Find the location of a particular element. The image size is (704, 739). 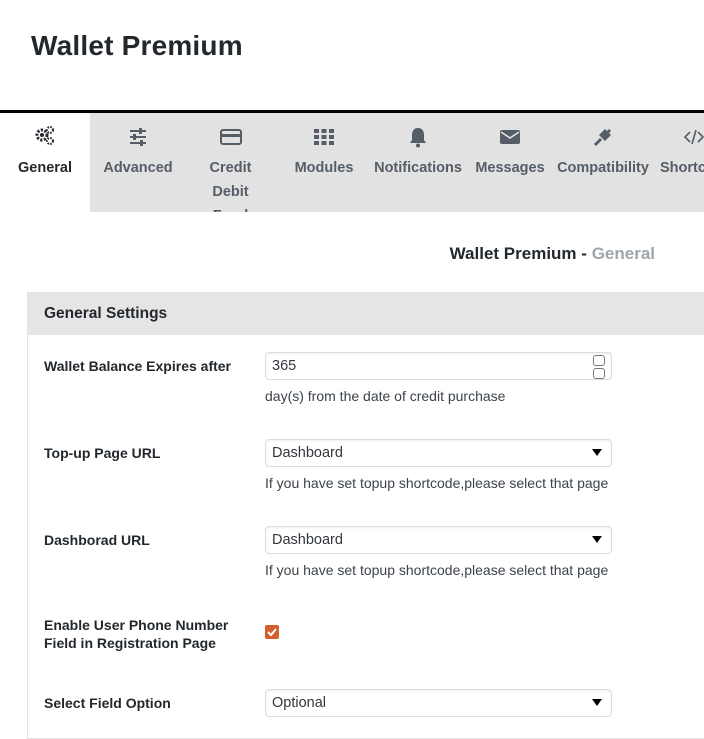

tab-advanced: Advanced is located at coordinates (138, 162).